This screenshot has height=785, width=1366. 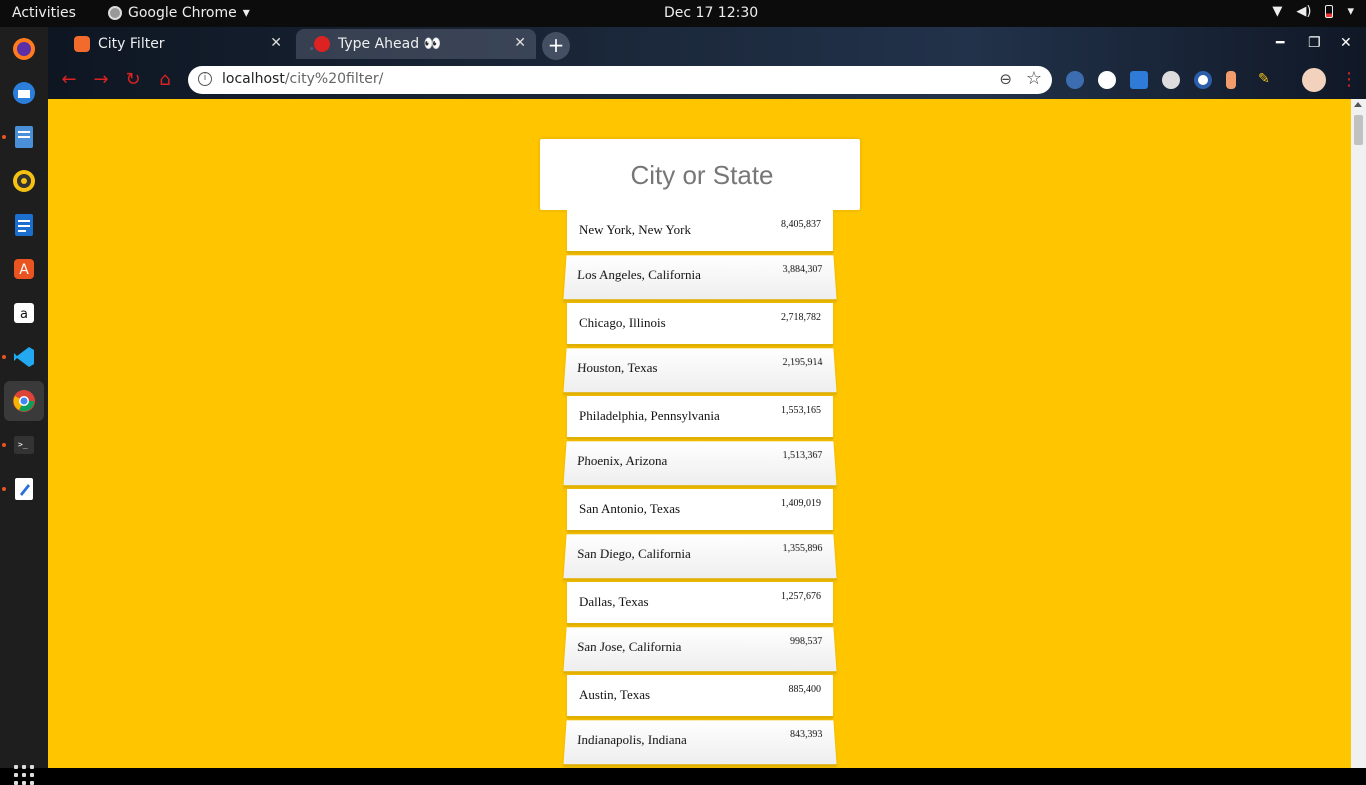 I want to click on city-state-name: Los Angeles, California, so click(x=638, y=275).